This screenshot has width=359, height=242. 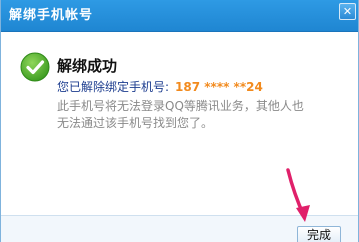 I want to click on close-button: ✕, so click(x=347, y=11).